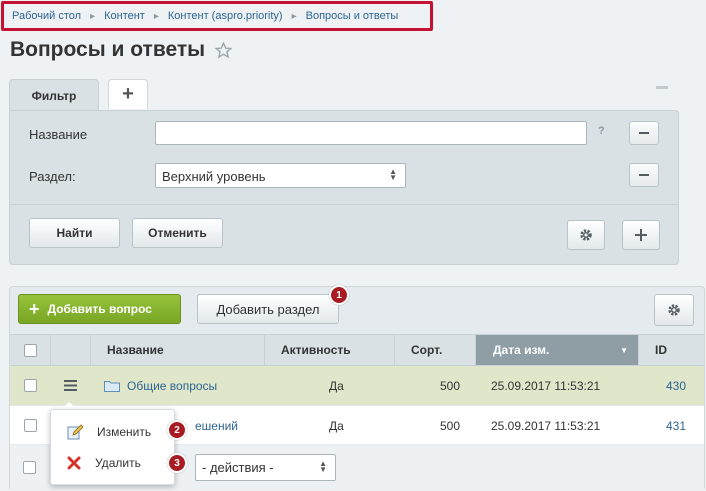 The width and height of the screenshot is (706, 491). I want to click on filter-settings-button, so click(586, 235).